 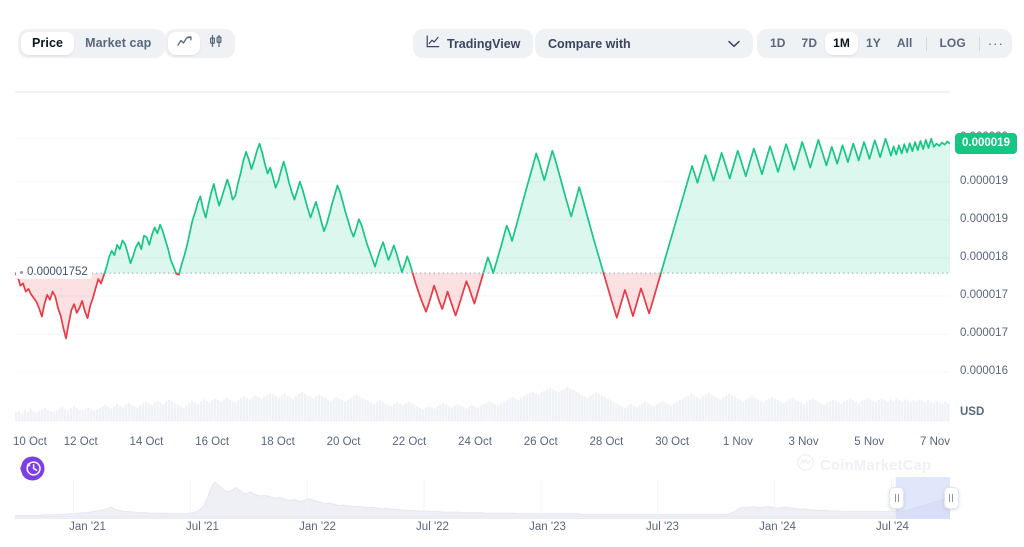 I want to click on x-axis-tick: 30 Oct, so click(x=672, y=442).